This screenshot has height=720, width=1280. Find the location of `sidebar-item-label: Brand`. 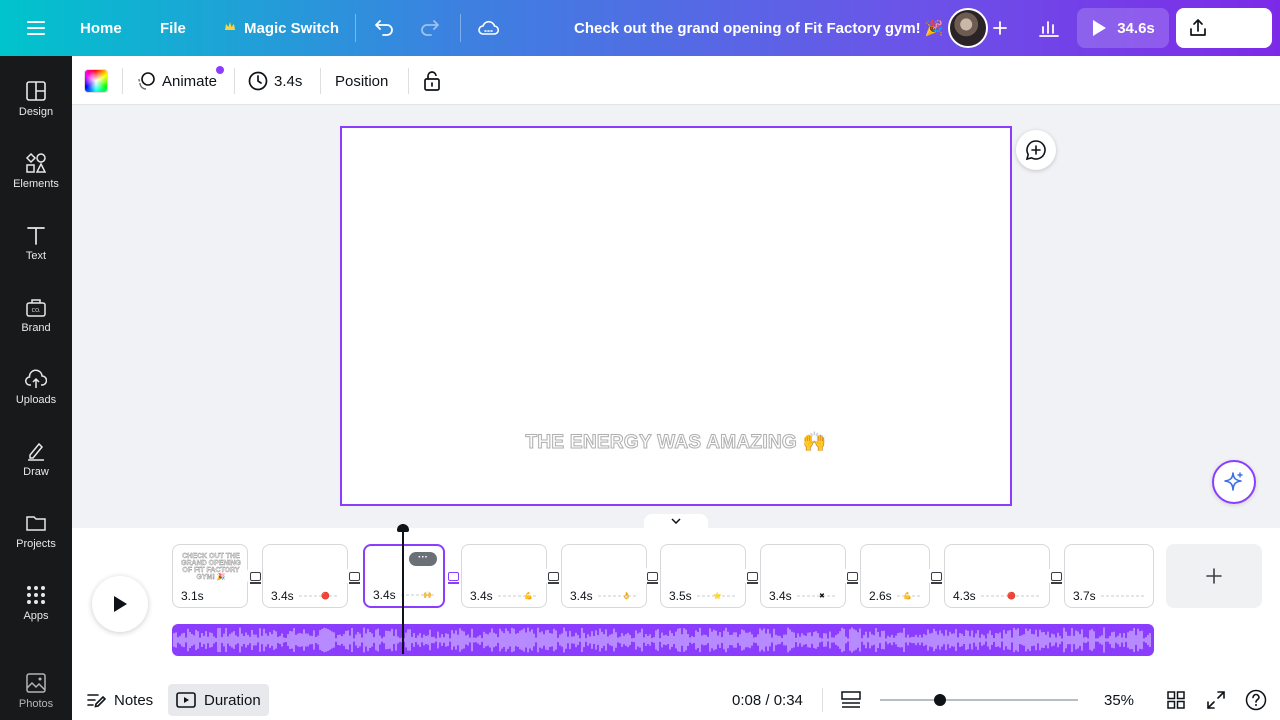

sidebar-item-label: Brand is located at coordinates (36, 328).